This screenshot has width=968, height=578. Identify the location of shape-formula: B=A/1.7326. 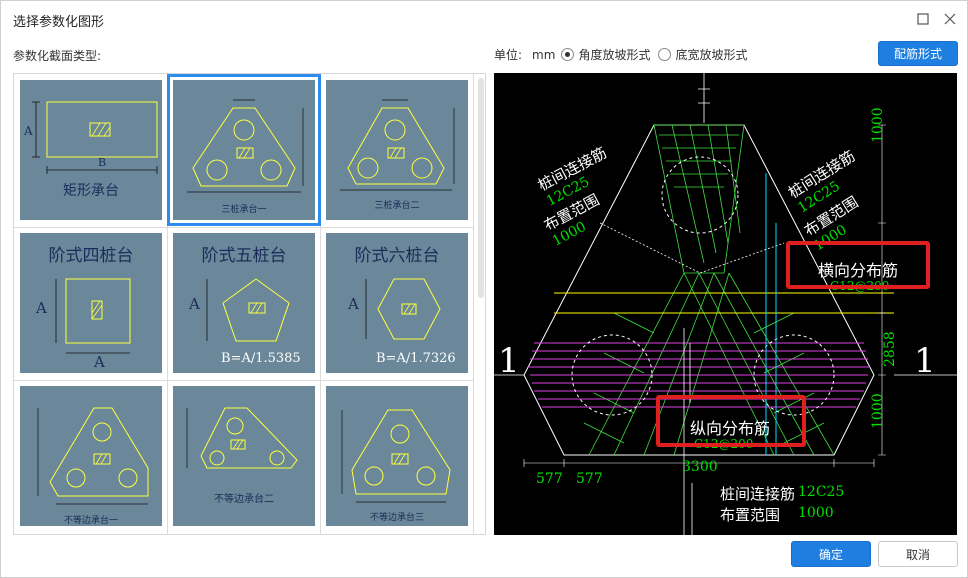
(416, 358).